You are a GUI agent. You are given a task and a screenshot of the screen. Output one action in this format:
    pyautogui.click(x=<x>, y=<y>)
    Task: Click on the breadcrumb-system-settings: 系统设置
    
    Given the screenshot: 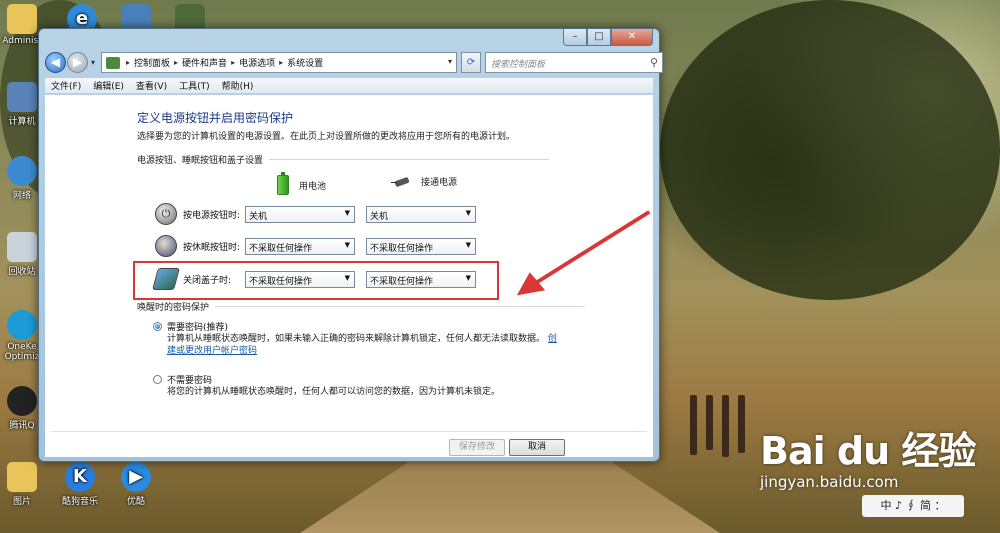 What is the action you would take?
    pyautogui.click(x=305, y=62)
    